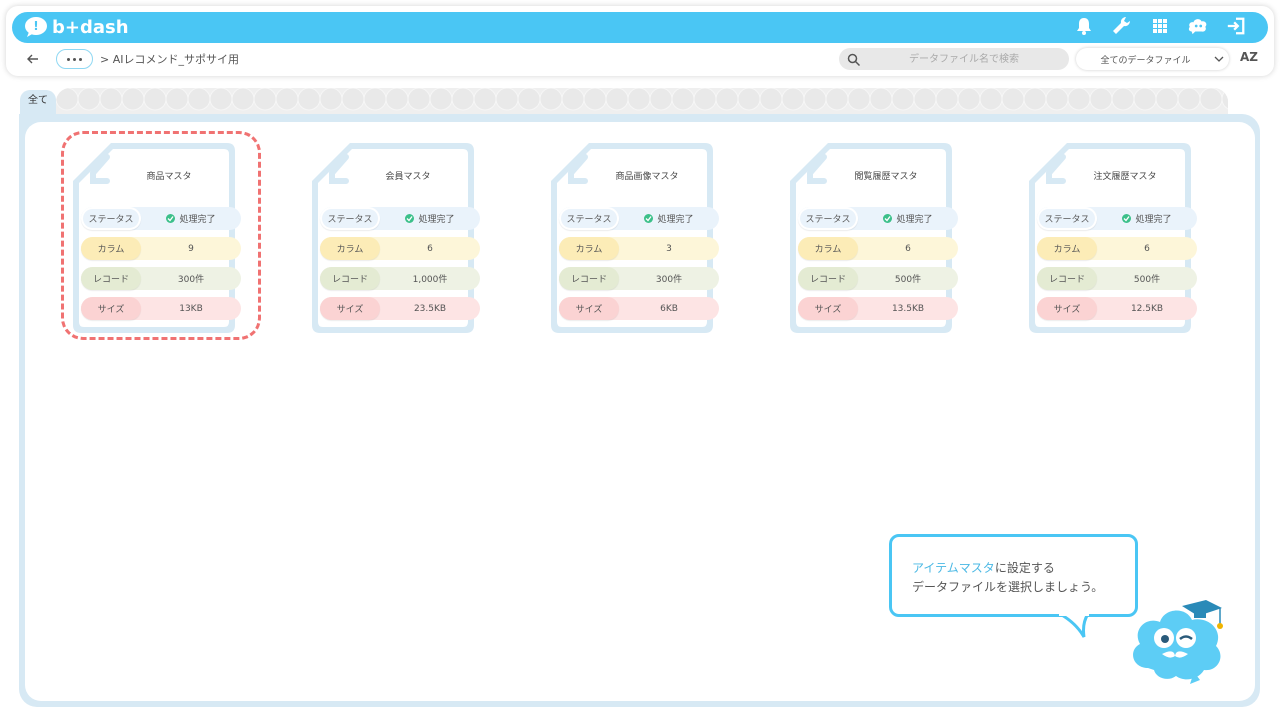  I want to click on card-title: 注文履歴マスタ, so click(1125, 177).